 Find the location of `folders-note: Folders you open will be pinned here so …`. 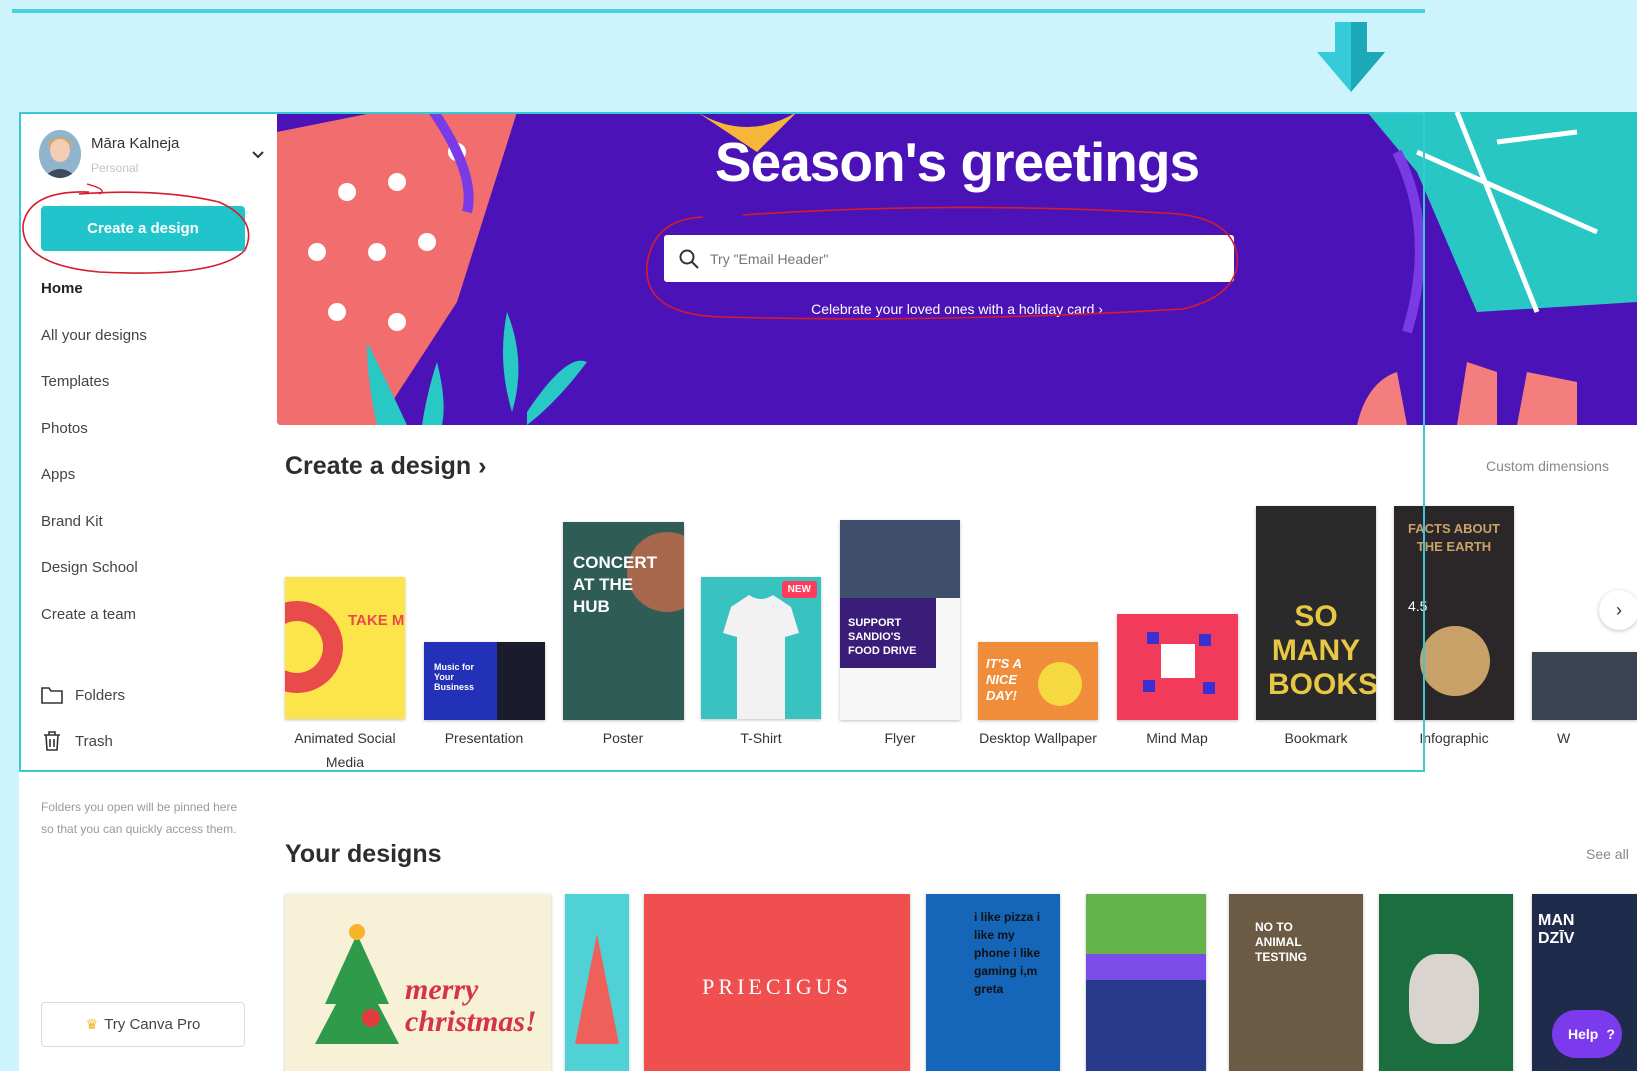

folders-note: Folders you open will be pinned here so … is located at coordinates (139, 818).